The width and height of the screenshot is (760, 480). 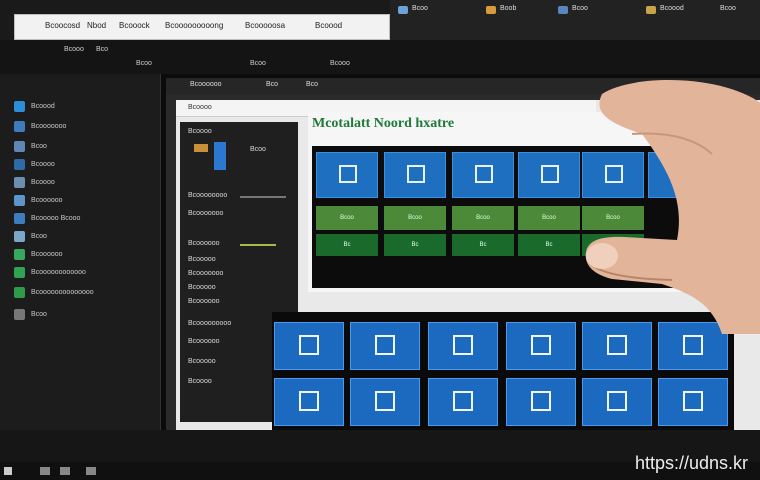 What do you see at coordinates (209, 323) in the screenshot?
I see `panel-label: Bcooooooooo` at bounding box center [209, 323].